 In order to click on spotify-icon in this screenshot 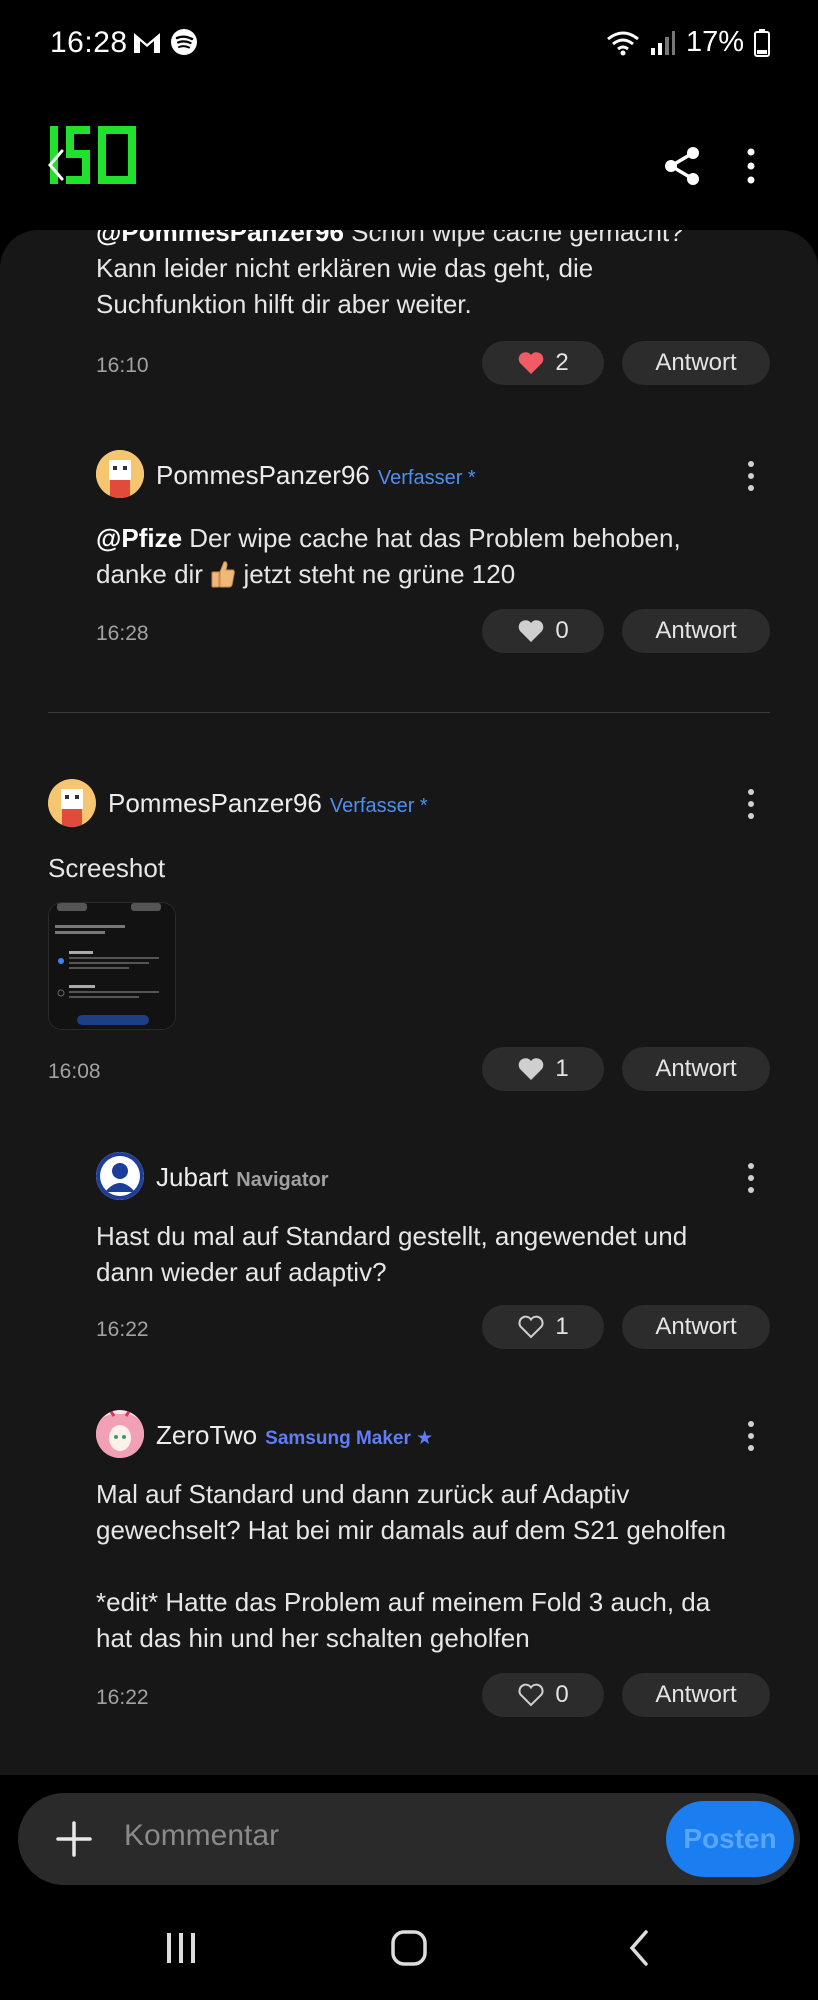, I will do `click(184, 42)`.